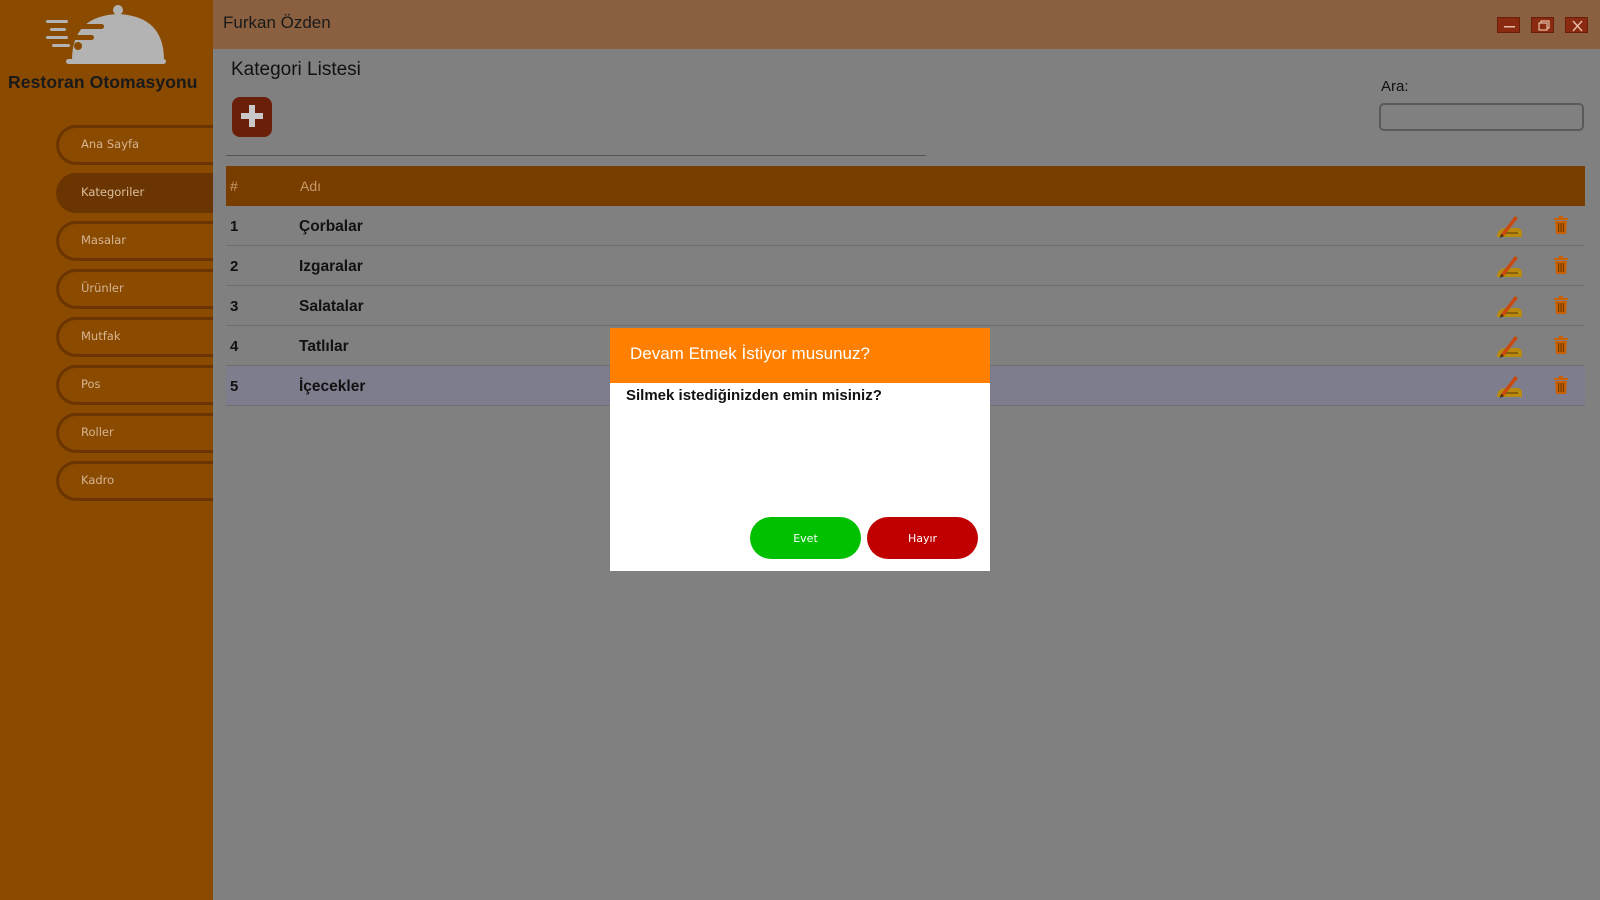 Image resolution: width=1600 pixels, height=900 pixels. Describe the element at coordinates (332, 386) in the screenshot. I see `row-name: İçecekler` at that location.